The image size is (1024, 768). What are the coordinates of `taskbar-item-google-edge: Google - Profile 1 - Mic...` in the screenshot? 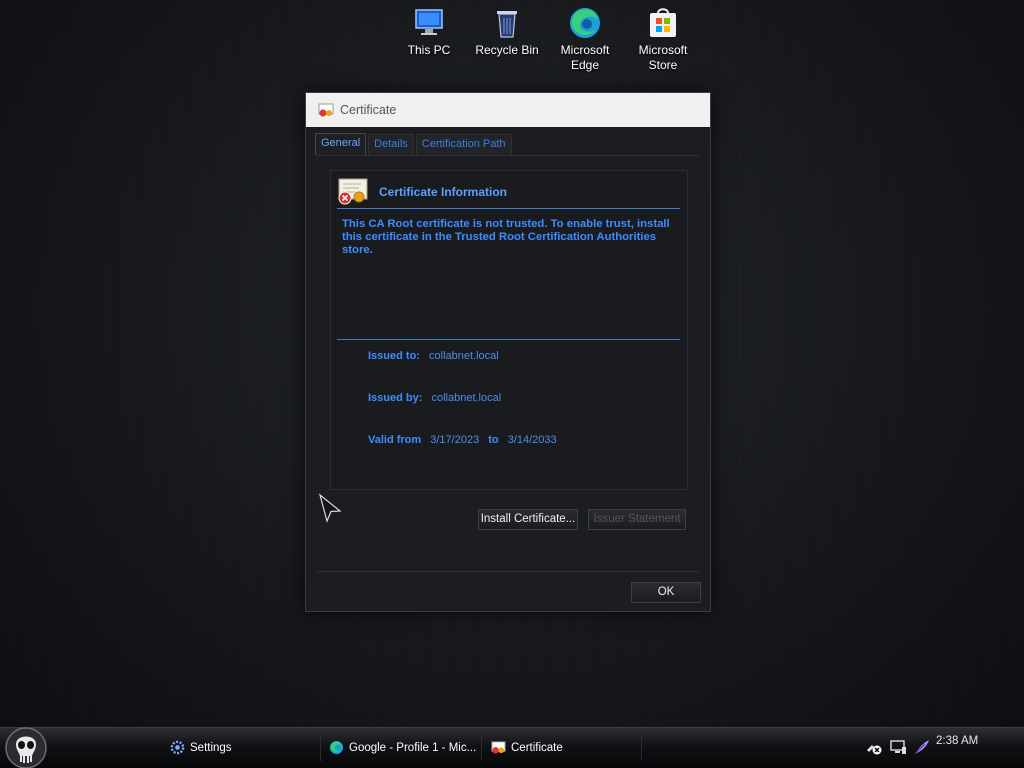 It's located at (401, 747).